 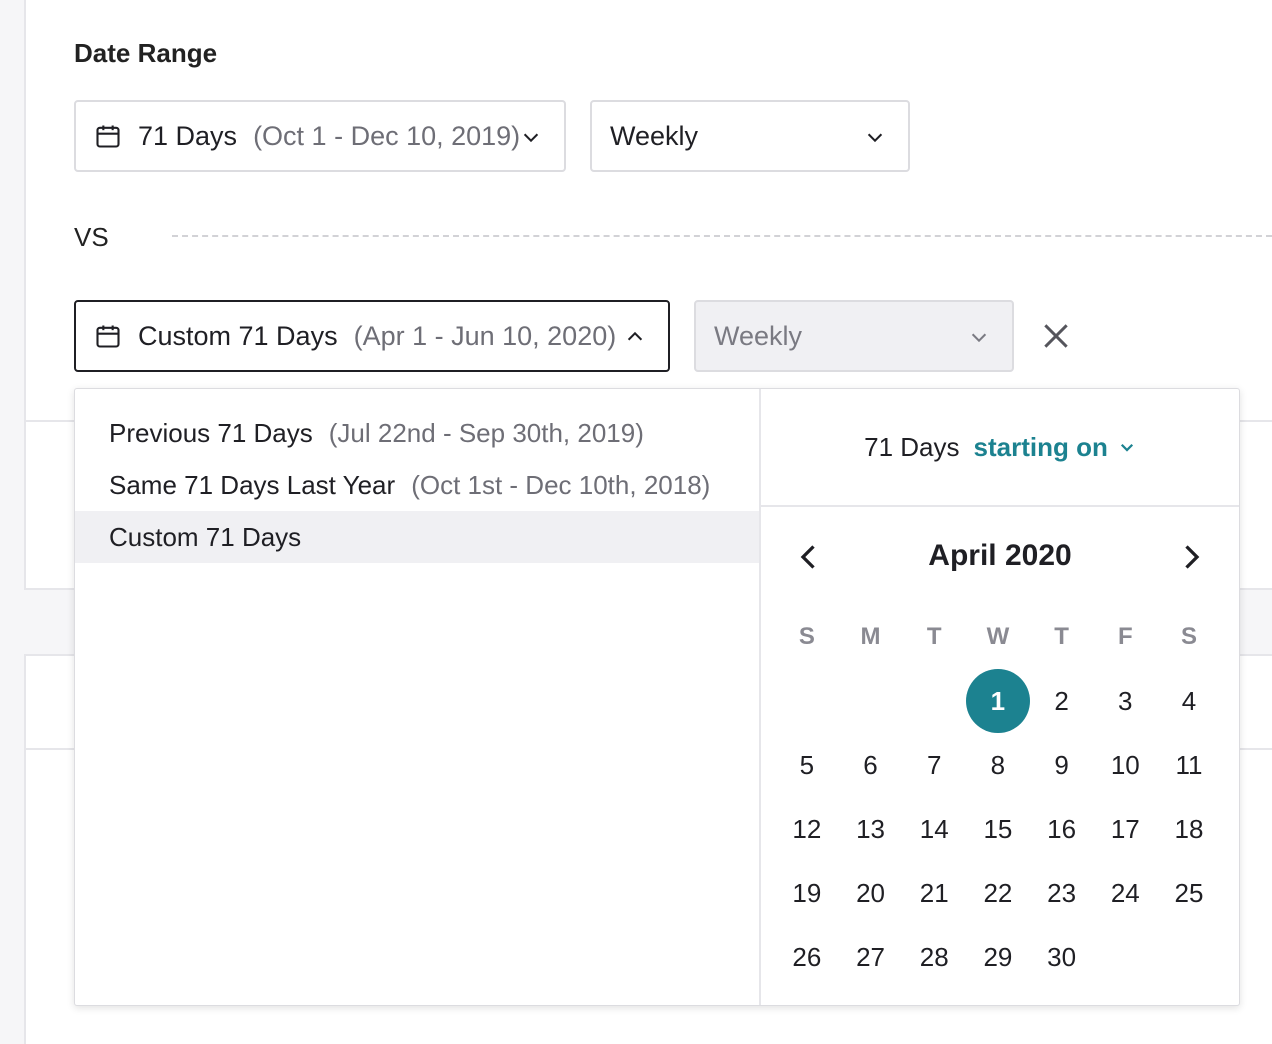 I want to click on calendar-day-selected: 1, so click(x=998, y=701).